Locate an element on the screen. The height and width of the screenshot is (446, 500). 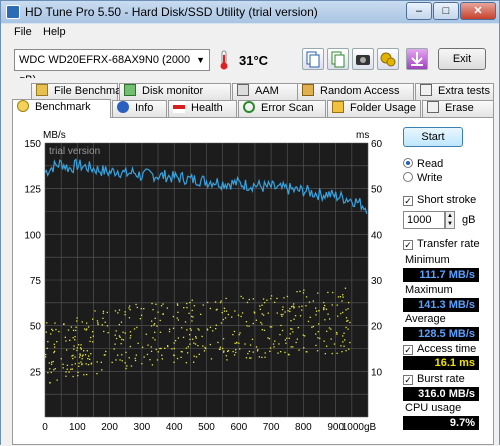
maximize-button: □ is located at coordinates (446, 11).